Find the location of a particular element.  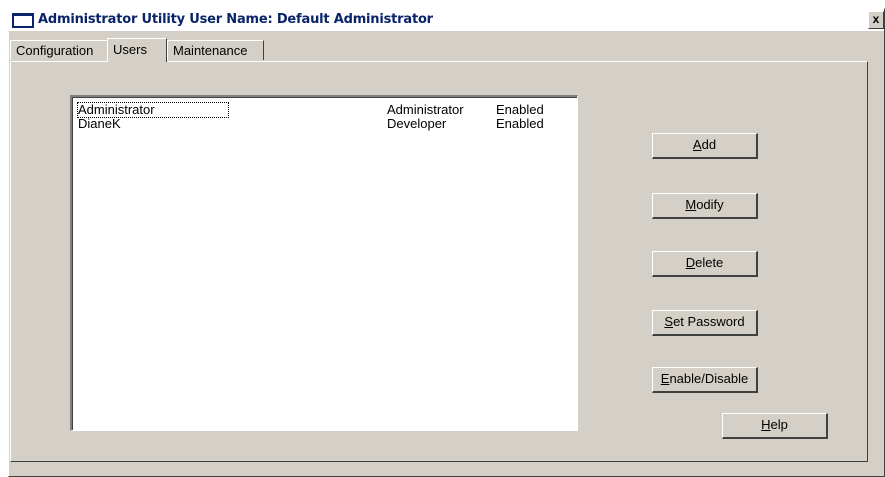

enable-disable-label: nable/Disable is located at coordinates (709, 378).